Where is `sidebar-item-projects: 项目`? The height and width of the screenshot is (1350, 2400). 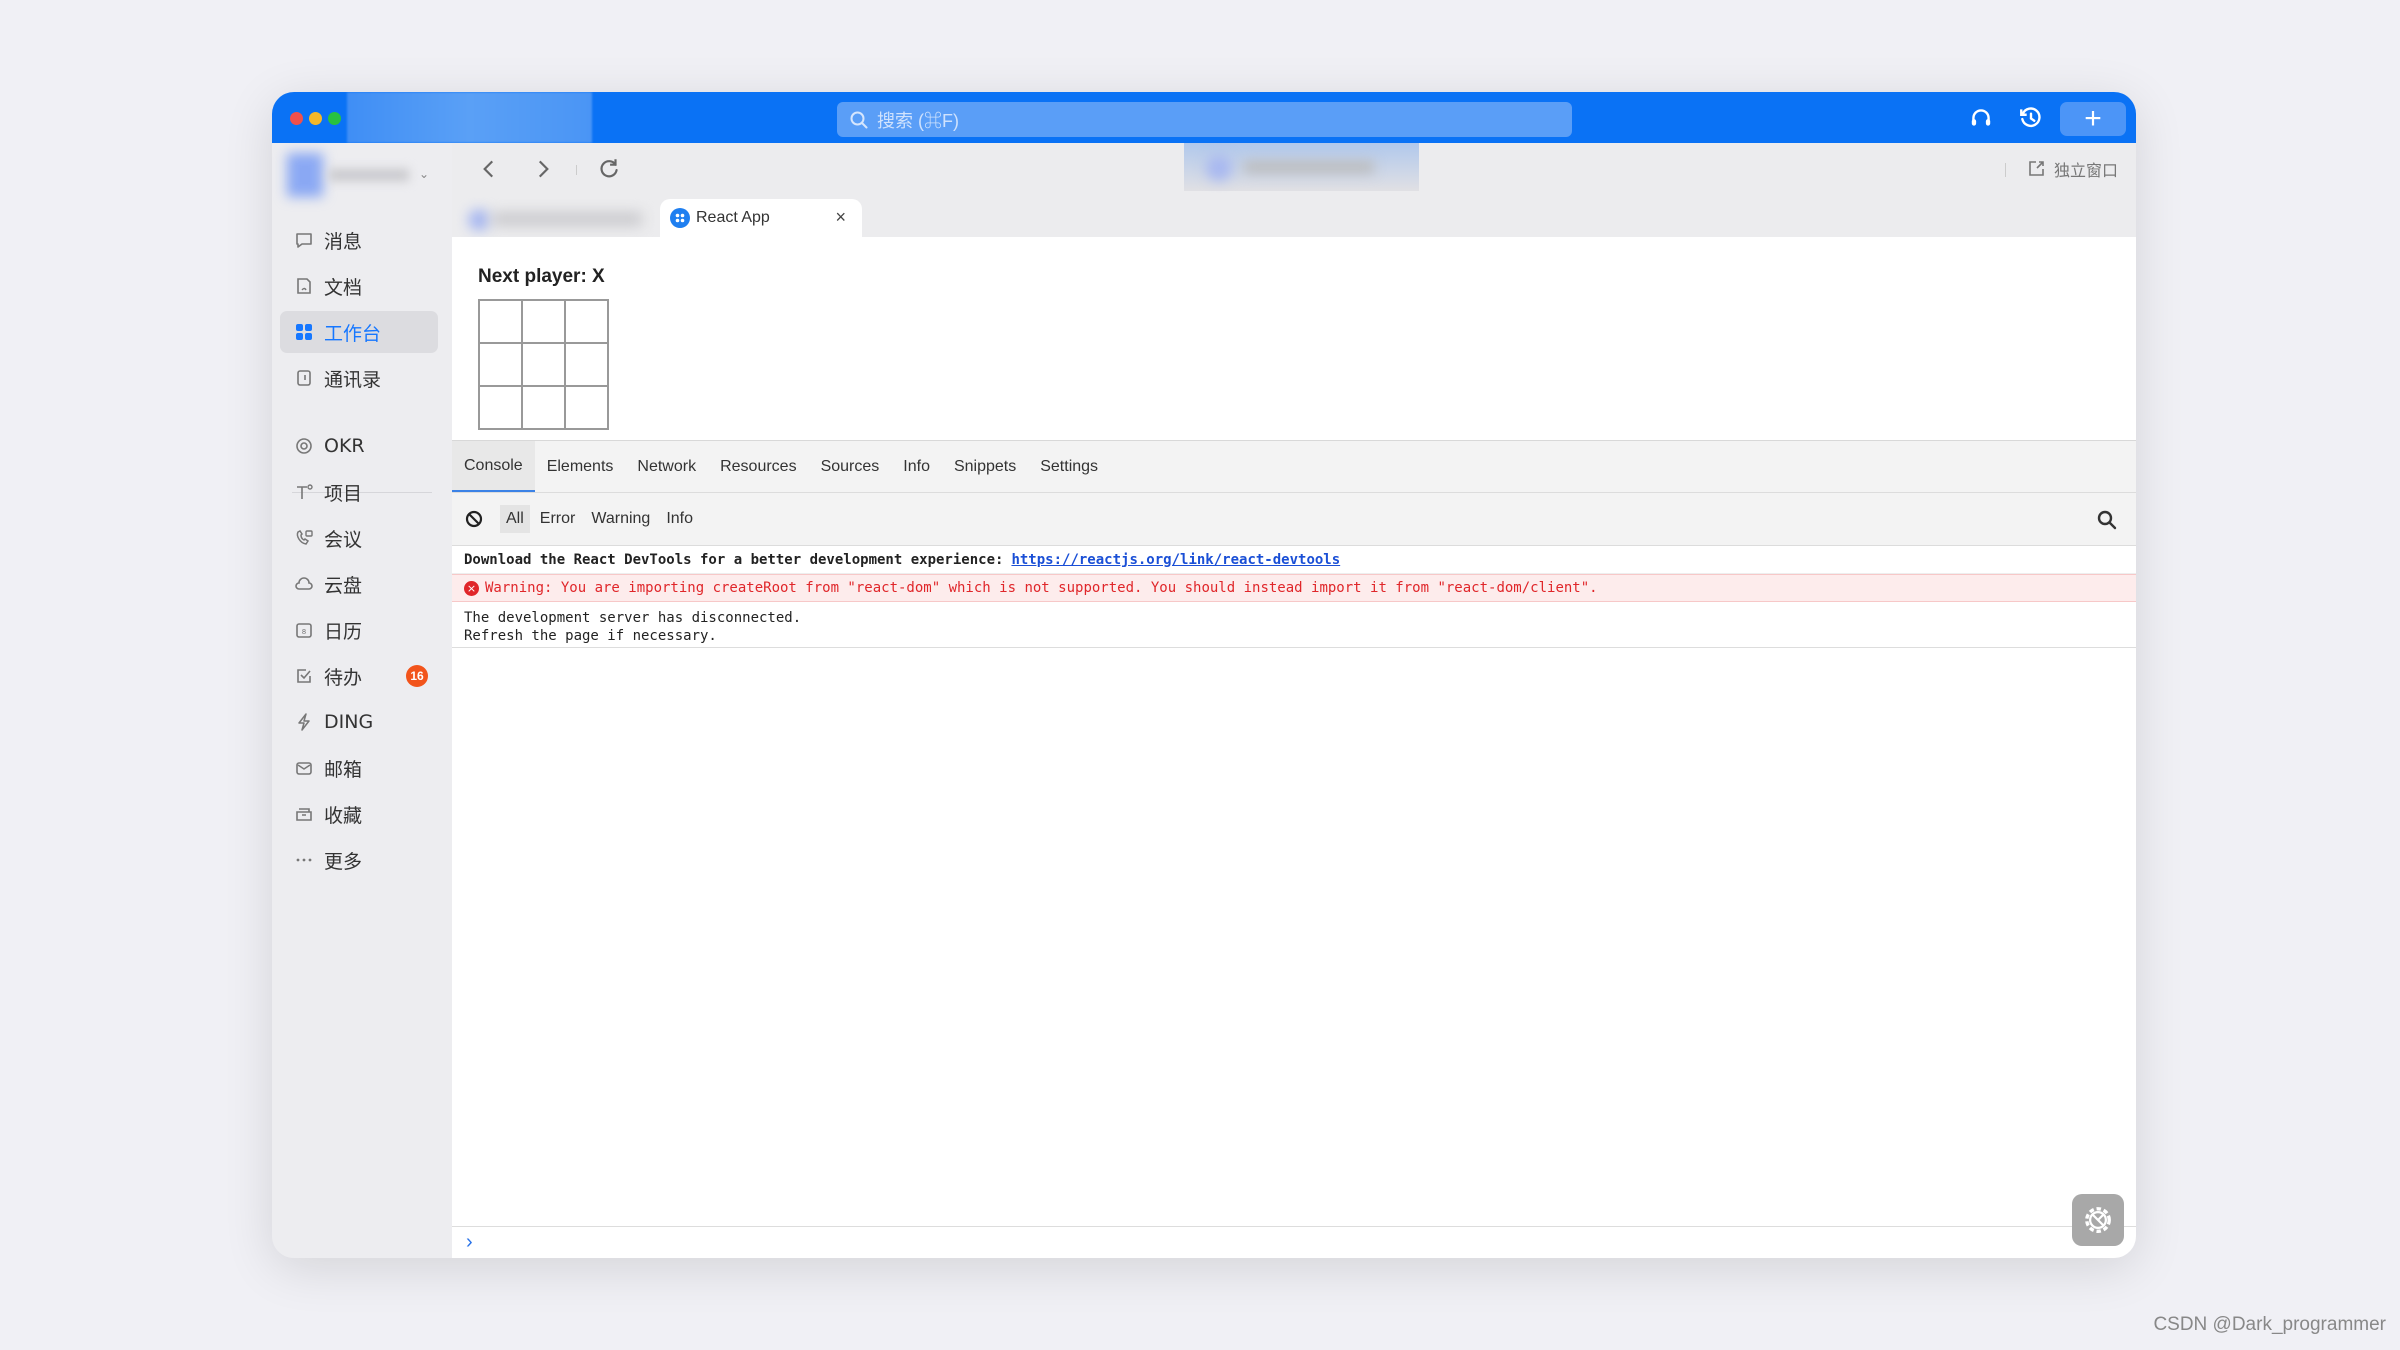 sidebar-item-projects: 项目 is located at coordinates (359, 492).